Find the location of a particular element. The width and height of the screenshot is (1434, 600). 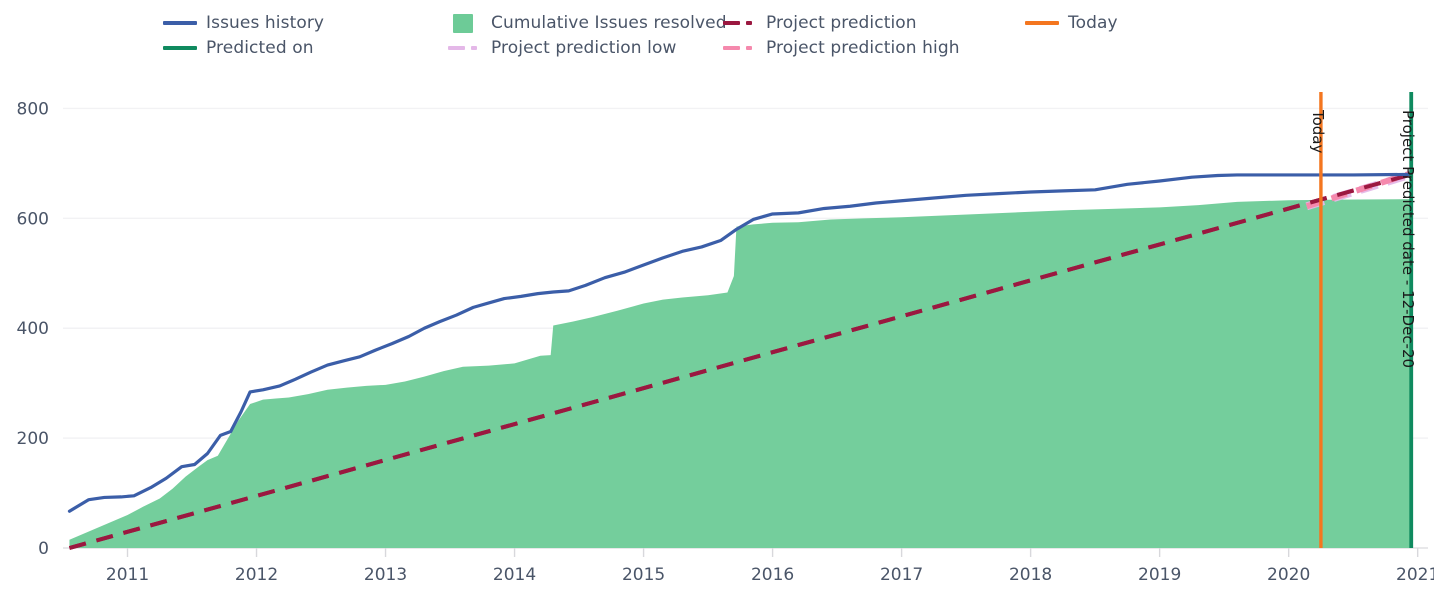

x-tick-label: 2018 is located at coordinates (1030, 575).